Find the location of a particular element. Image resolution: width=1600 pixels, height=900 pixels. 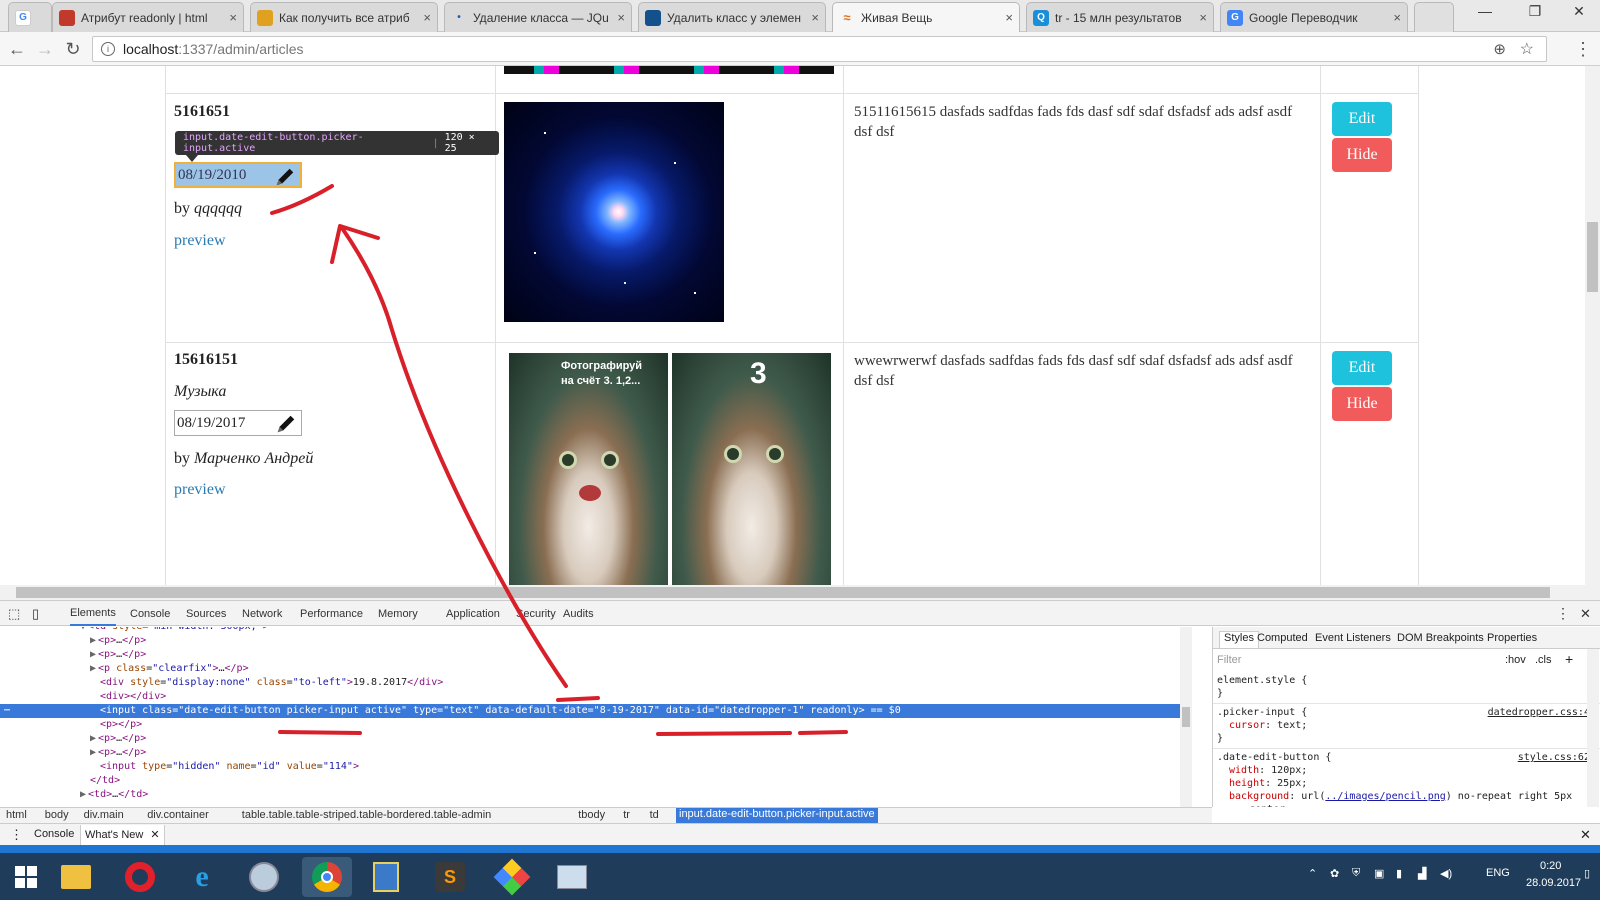

tray-up-icon: ⌃ is located at coordinates (1312, 873).